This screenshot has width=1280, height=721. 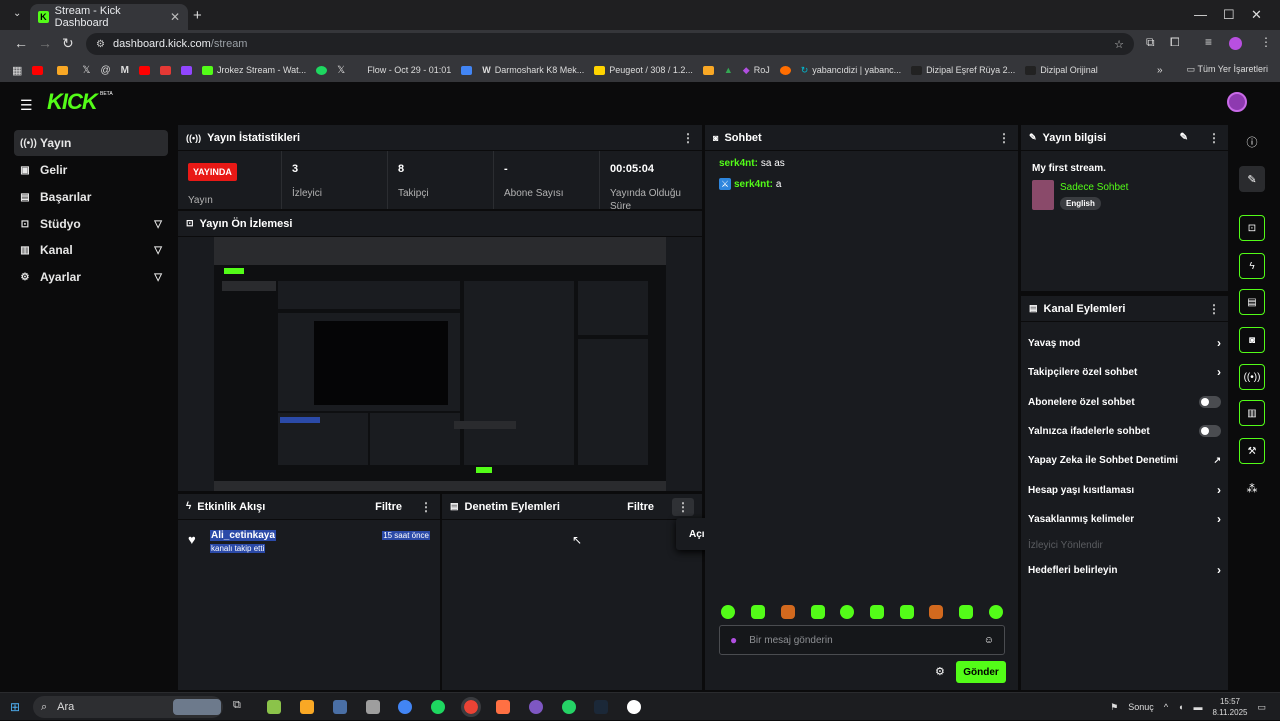 I want to click on task-view-icon: ⧉, so click(x=240, y=706).